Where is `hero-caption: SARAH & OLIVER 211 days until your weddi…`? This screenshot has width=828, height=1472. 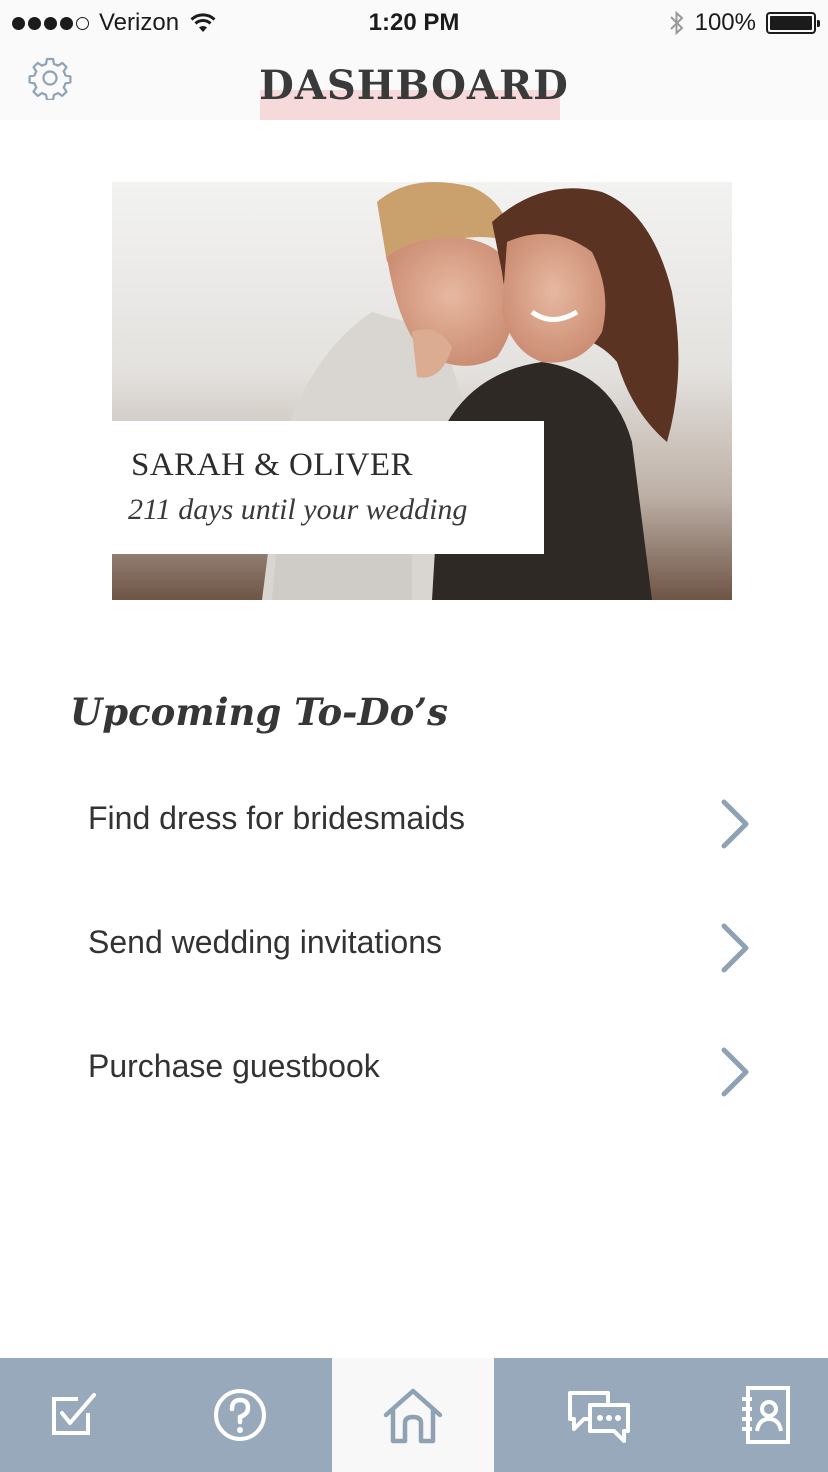
hero-caption: SARAH & OLIVER 211 days until your weddi… is located at coordinates (328, 487).